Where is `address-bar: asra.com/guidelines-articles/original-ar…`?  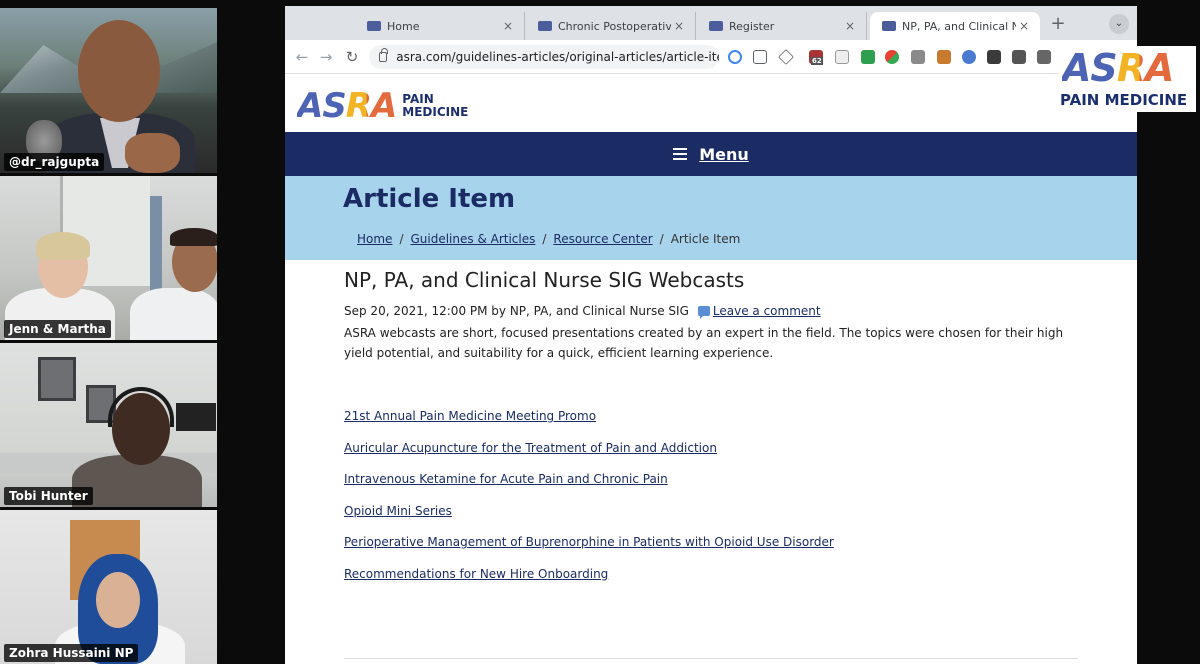 address-bar: asra.com/guidelines-articles/original-ar… is located at coordinates (544, 57).